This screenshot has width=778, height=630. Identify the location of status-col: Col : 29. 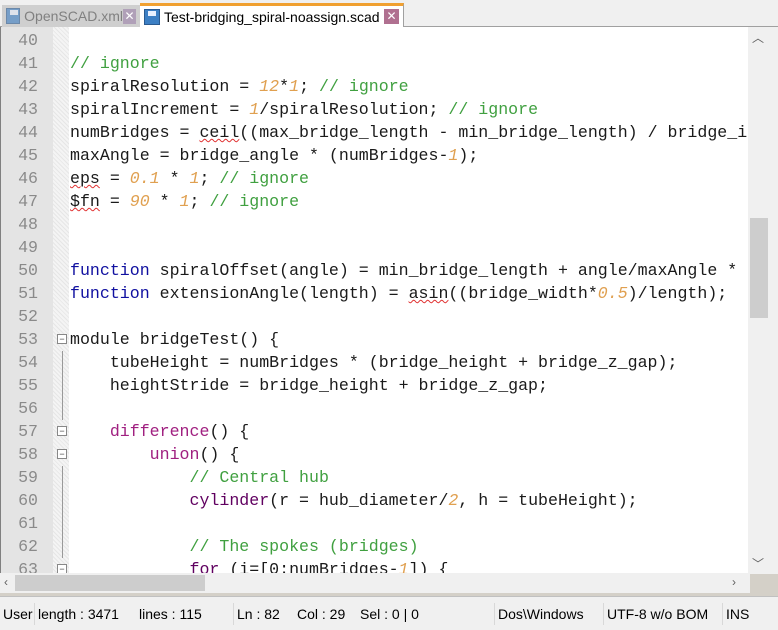
(321, 614).